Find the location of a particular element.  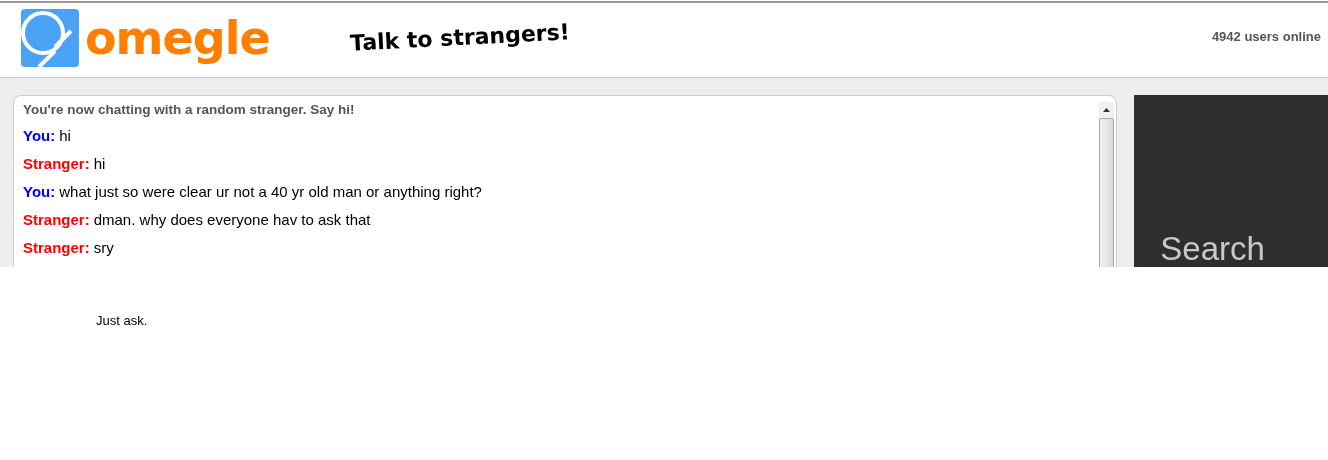

status-message: You're now chatting with a random stranger. Say hi! is located at coordinates (189, 110).